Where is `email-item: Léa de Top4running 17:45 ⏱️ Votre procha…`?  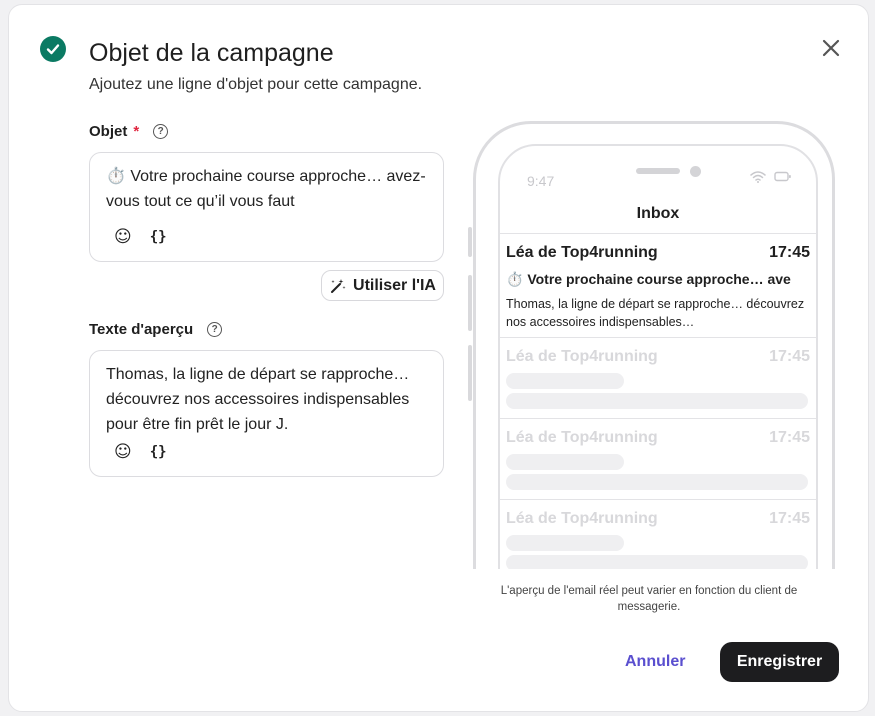
email-item: Léa de Top4running 17:45 ⏱️ Votre procha… is located at coordinates (658, 286).